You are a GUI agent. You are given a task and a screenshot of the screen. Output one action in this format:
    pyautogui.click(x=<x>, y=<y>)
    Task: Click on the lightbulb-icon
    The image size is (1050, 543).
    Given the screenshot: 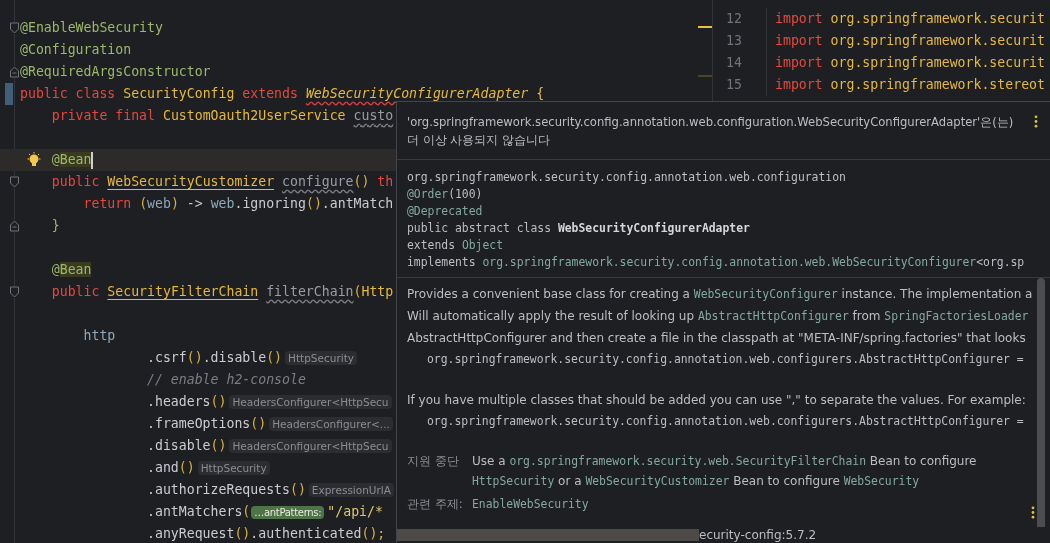 What is the action you would take?
    pyautogui.click(x=34, y=160)
    